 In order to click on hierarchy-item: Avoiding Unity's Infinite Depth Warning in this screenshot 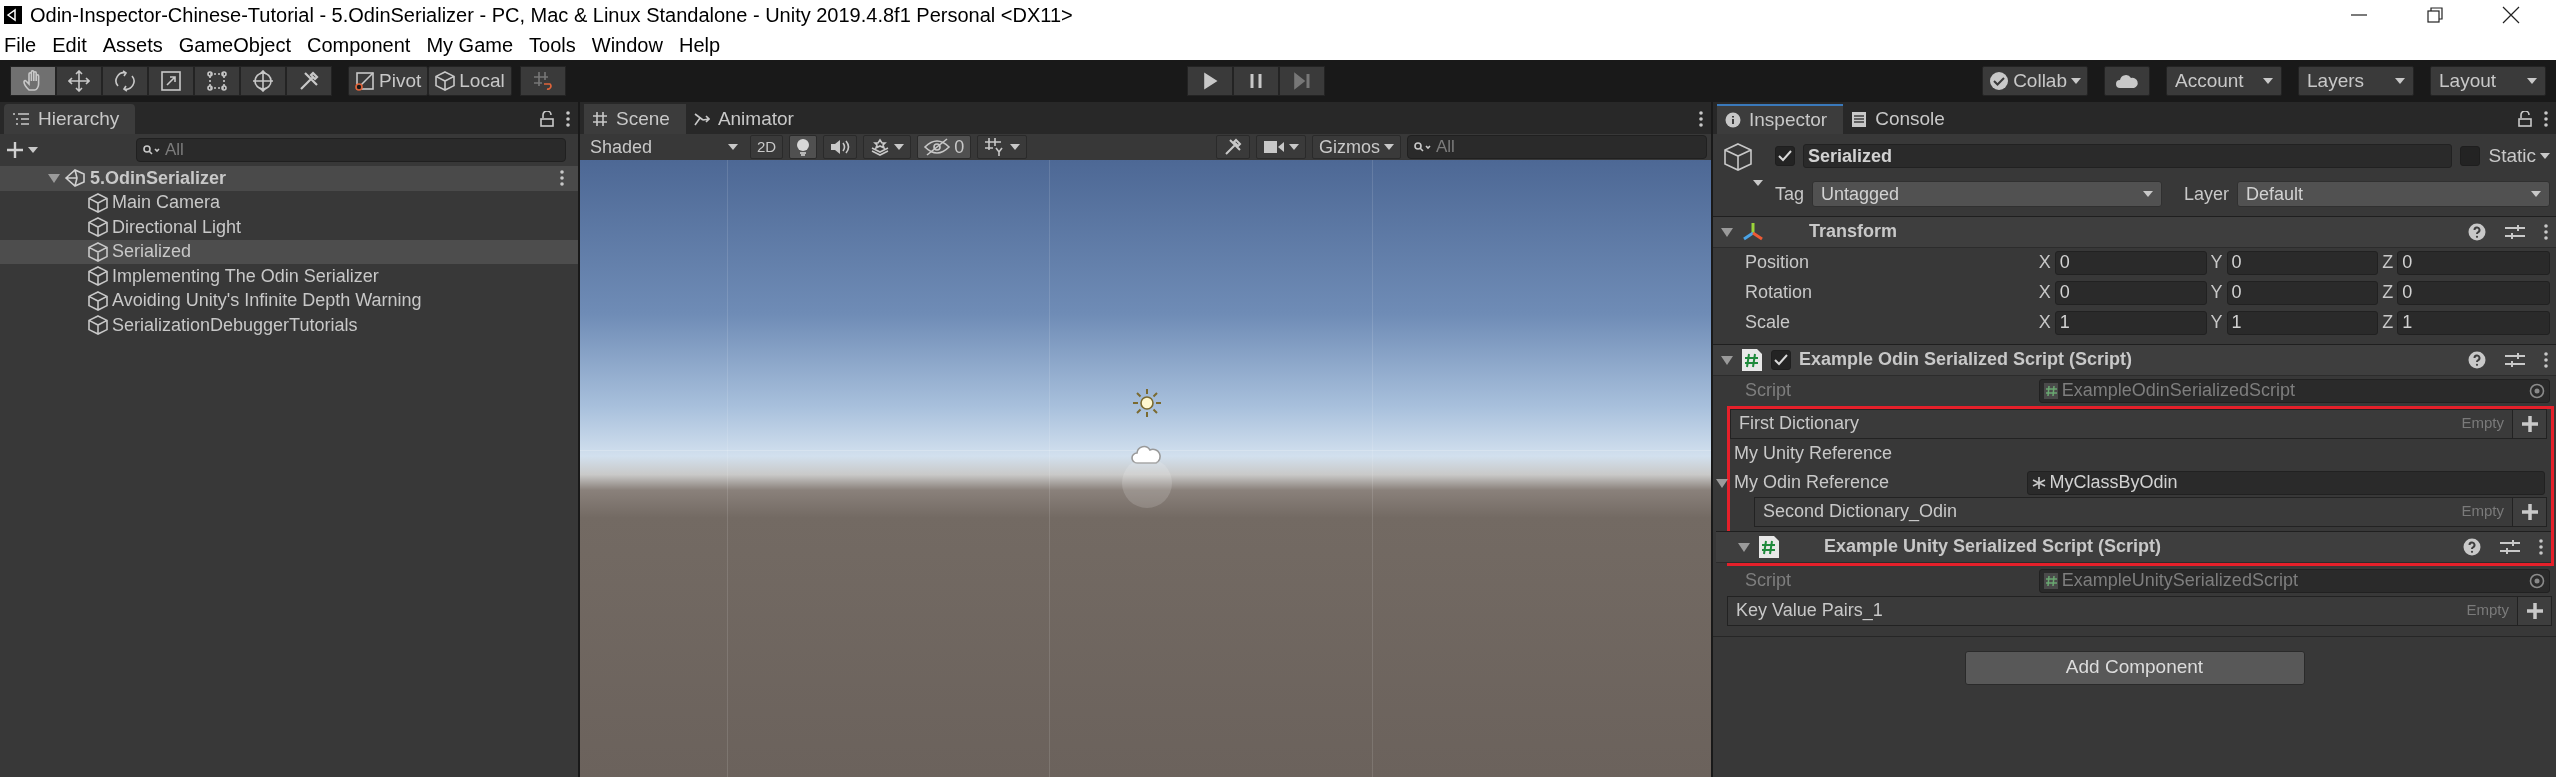, I will do `click(289, 300)`.